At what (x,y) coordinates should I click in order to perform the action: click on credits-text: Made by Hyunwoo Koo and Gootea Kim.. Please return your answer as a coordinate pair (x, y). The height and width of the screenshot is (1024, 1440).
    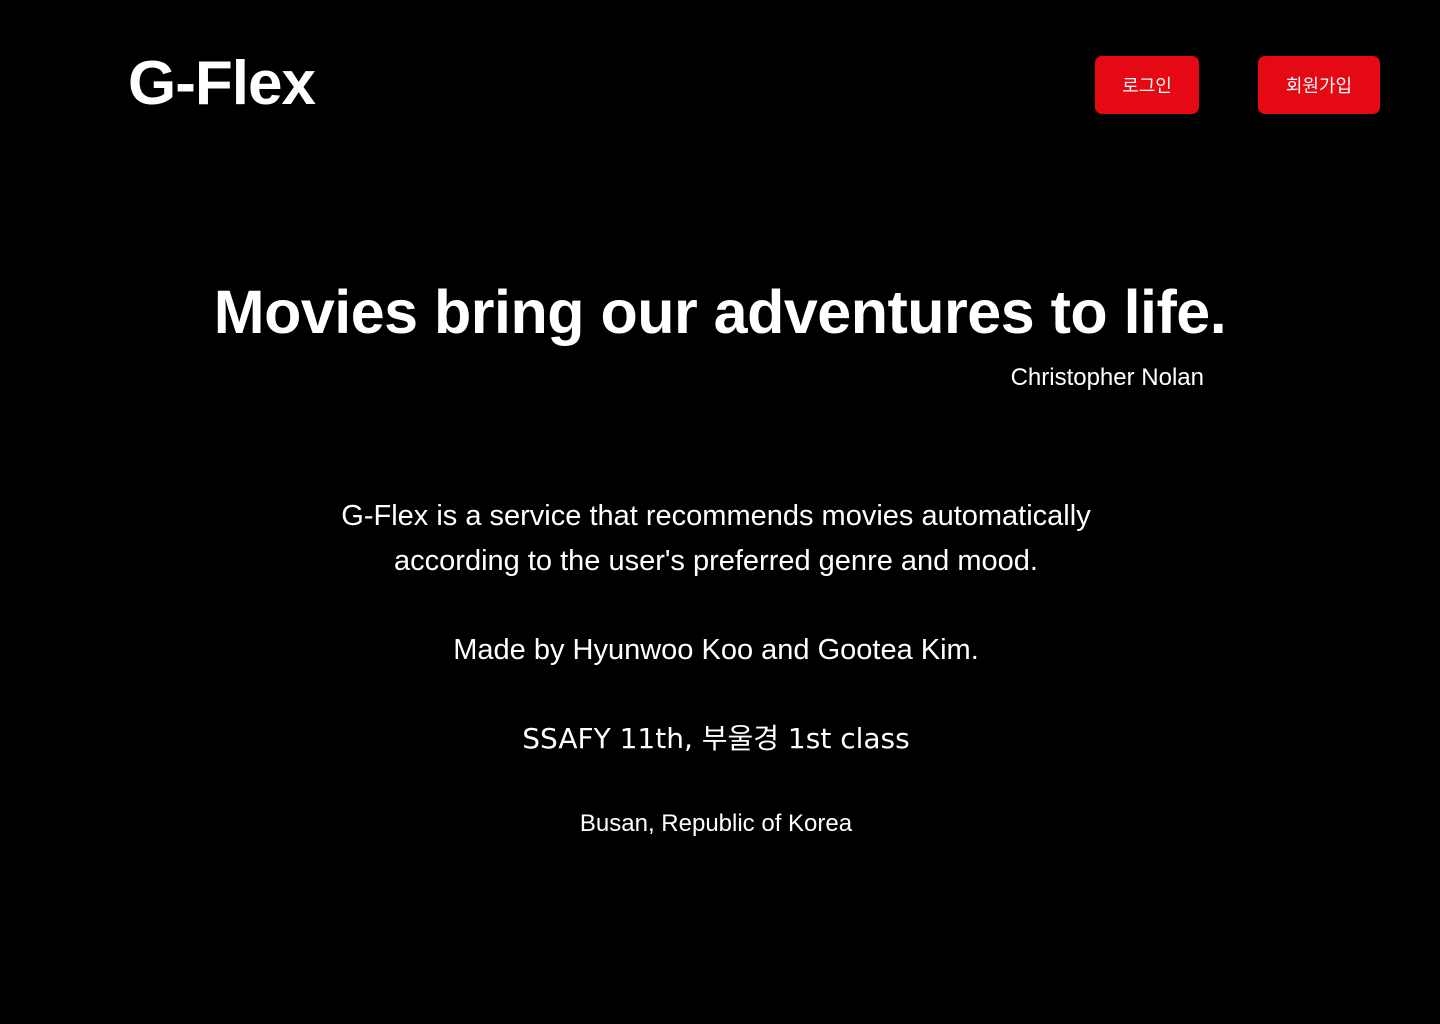
    Looking at the image, I should click on (716, 650).